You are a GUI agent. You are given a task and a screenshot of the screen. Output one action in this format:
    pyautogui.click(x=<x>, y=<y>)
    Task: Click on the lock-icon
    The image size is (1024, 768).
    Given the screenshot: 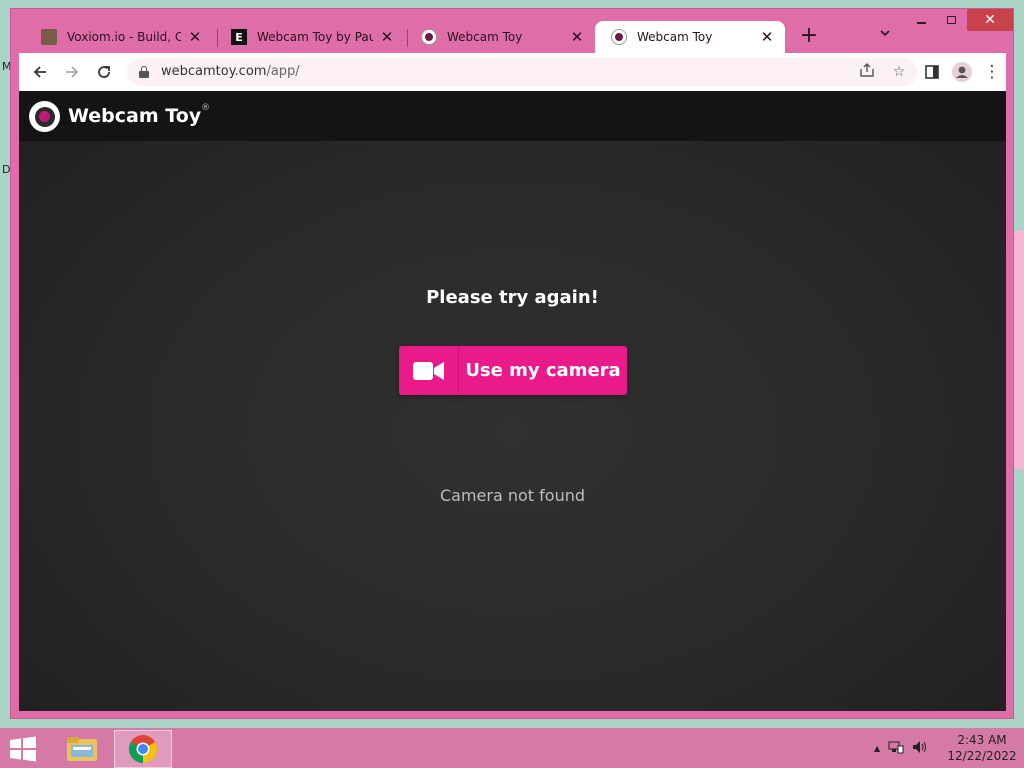 What is the action you would take?
    pyautogui.click(x=144, y=72)
    